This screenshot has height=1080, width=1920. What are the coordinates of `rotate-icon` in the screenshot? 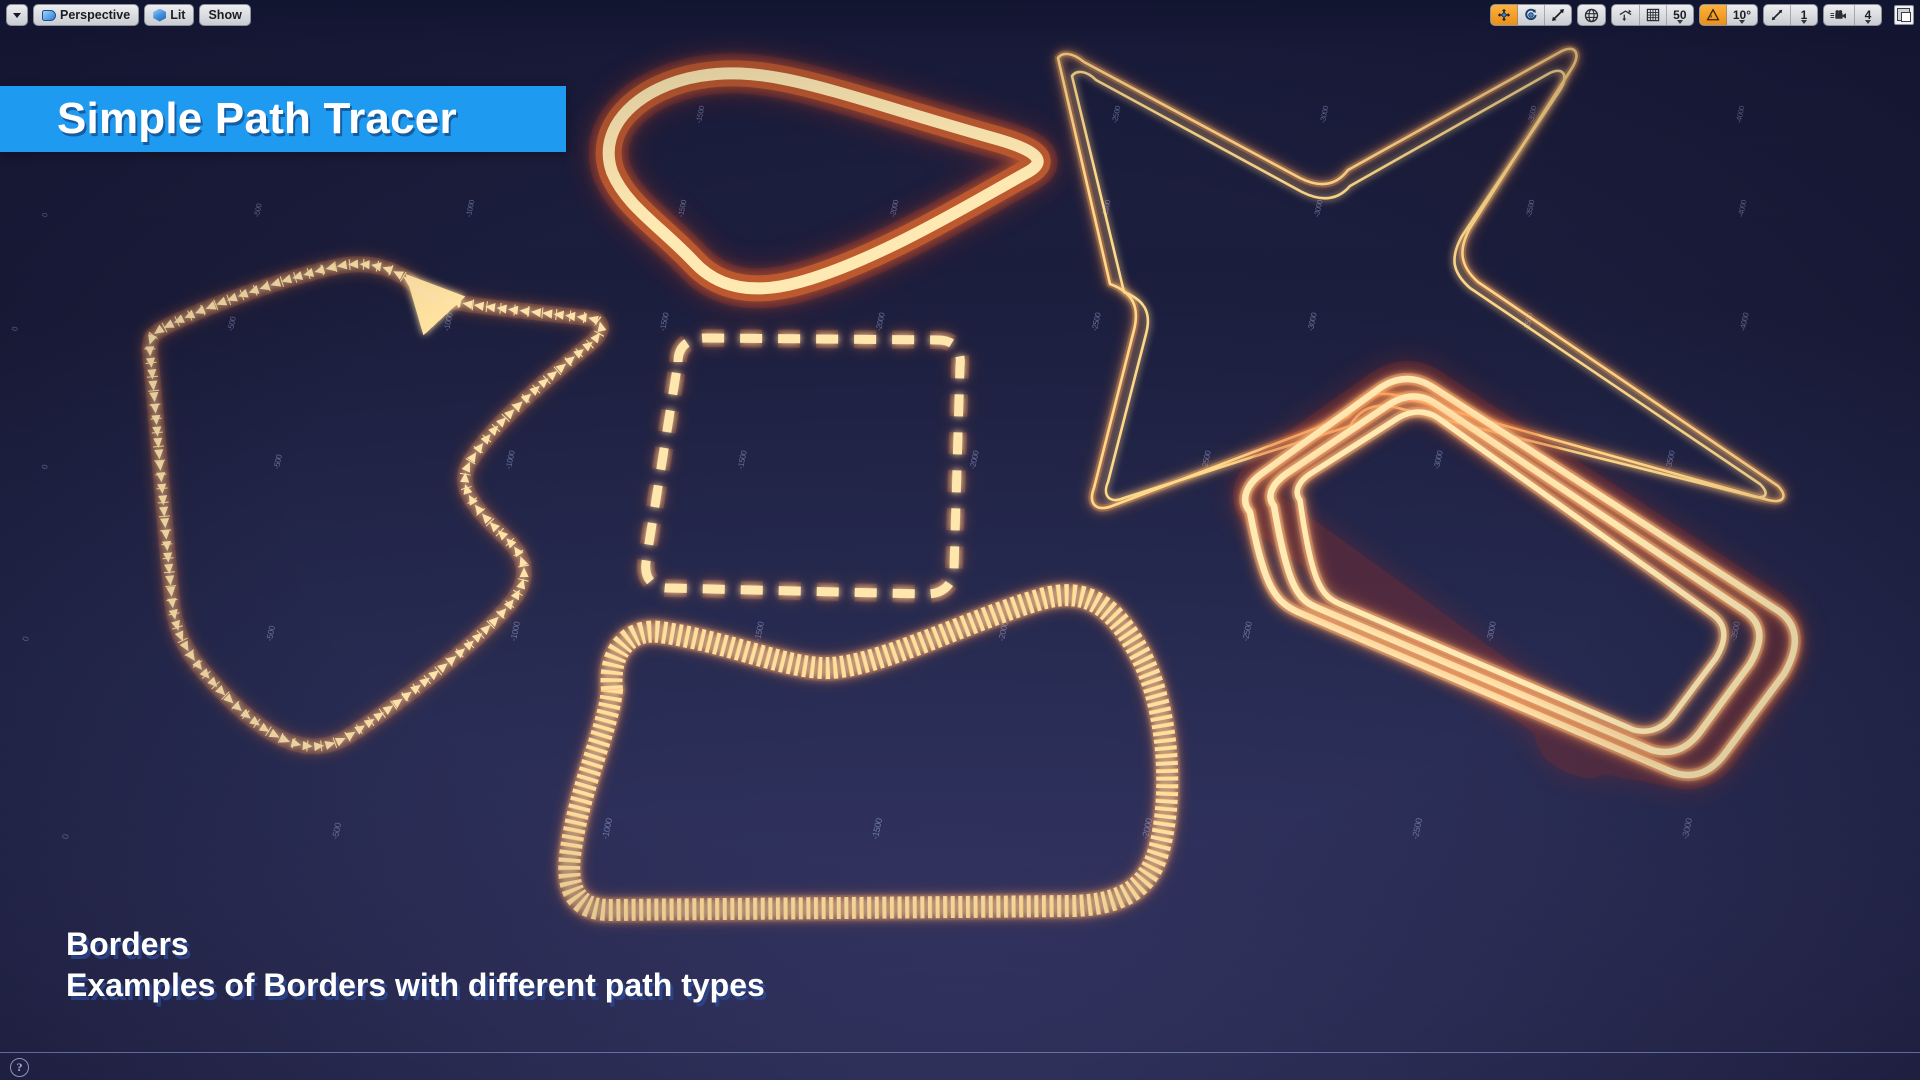 It's located at (1531, 14).